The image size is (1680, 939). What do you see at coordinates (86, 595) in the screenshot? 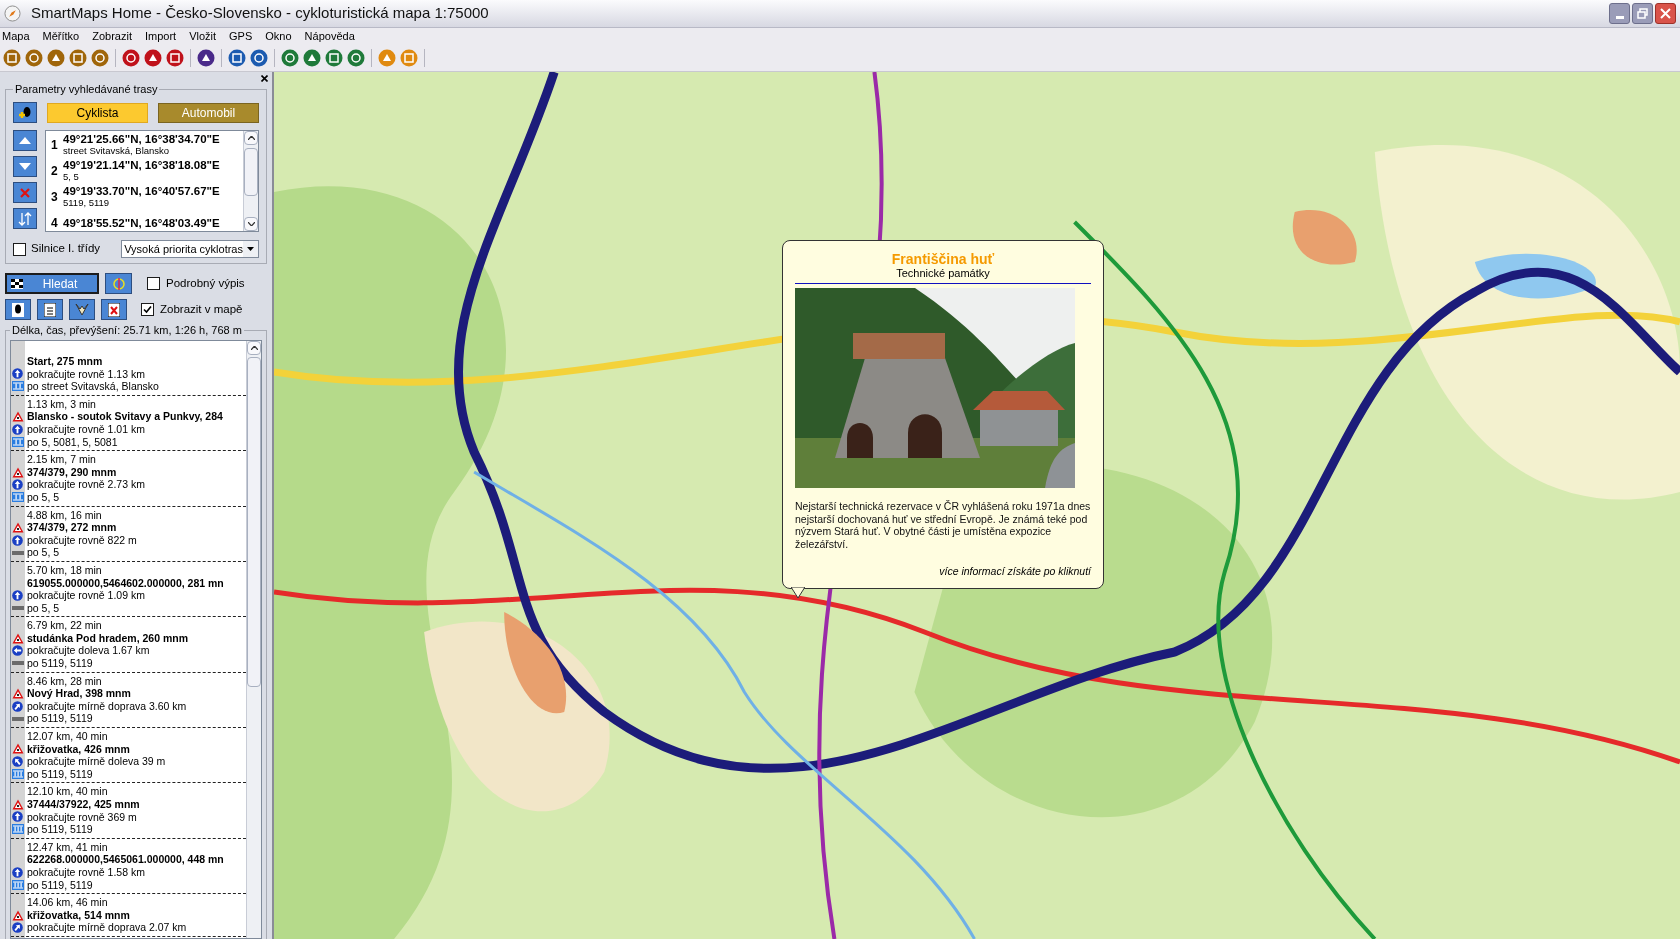
I see `step-direction: pokračujte rovně 1.09 km` at bounding box center [86, 595].